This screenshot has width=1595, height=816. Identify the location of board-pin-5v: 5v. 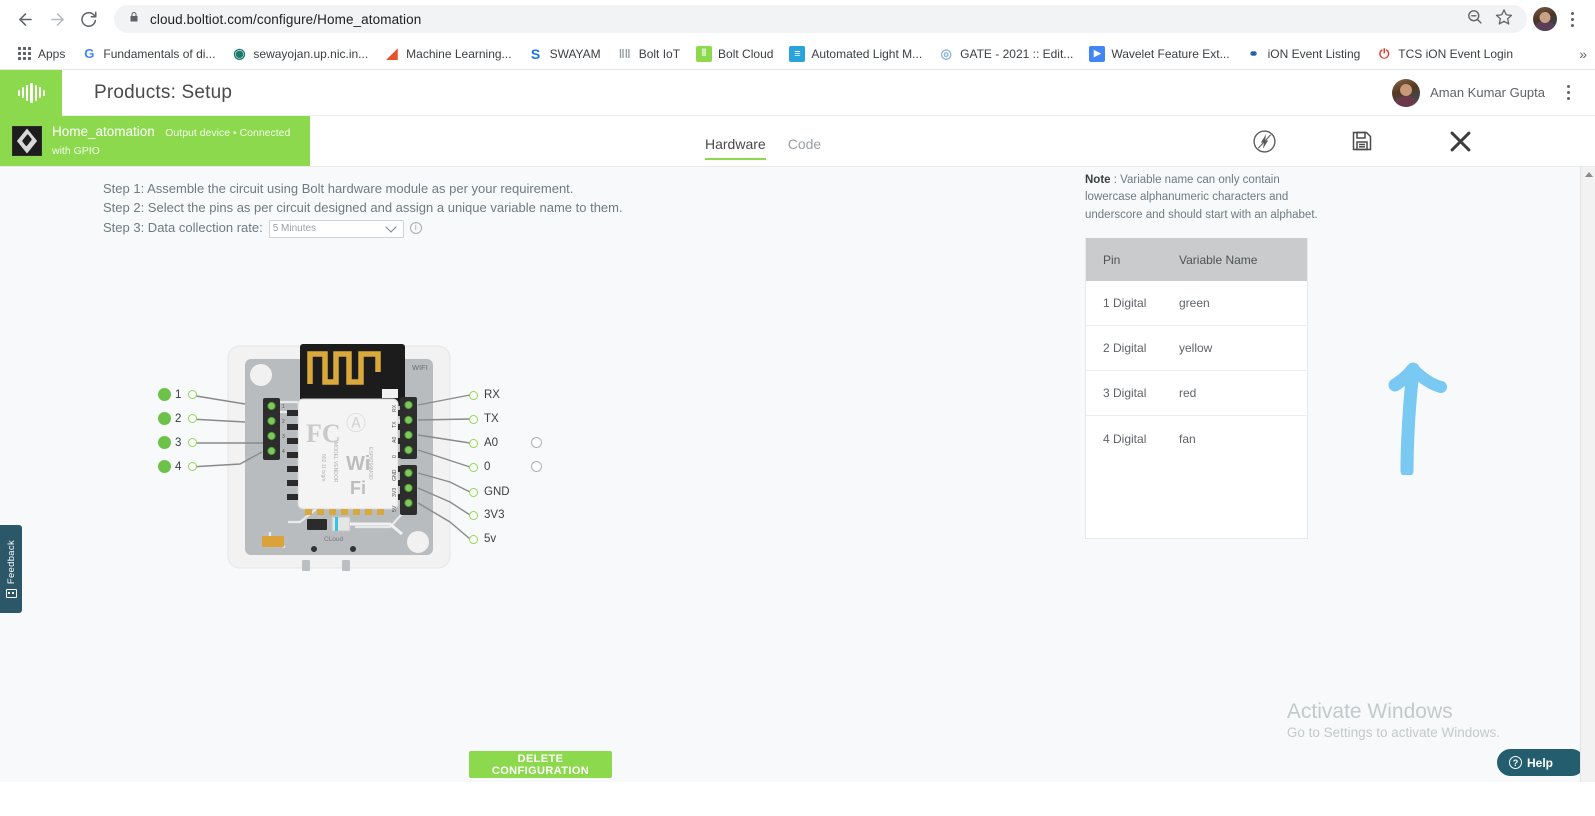
(482, 539).